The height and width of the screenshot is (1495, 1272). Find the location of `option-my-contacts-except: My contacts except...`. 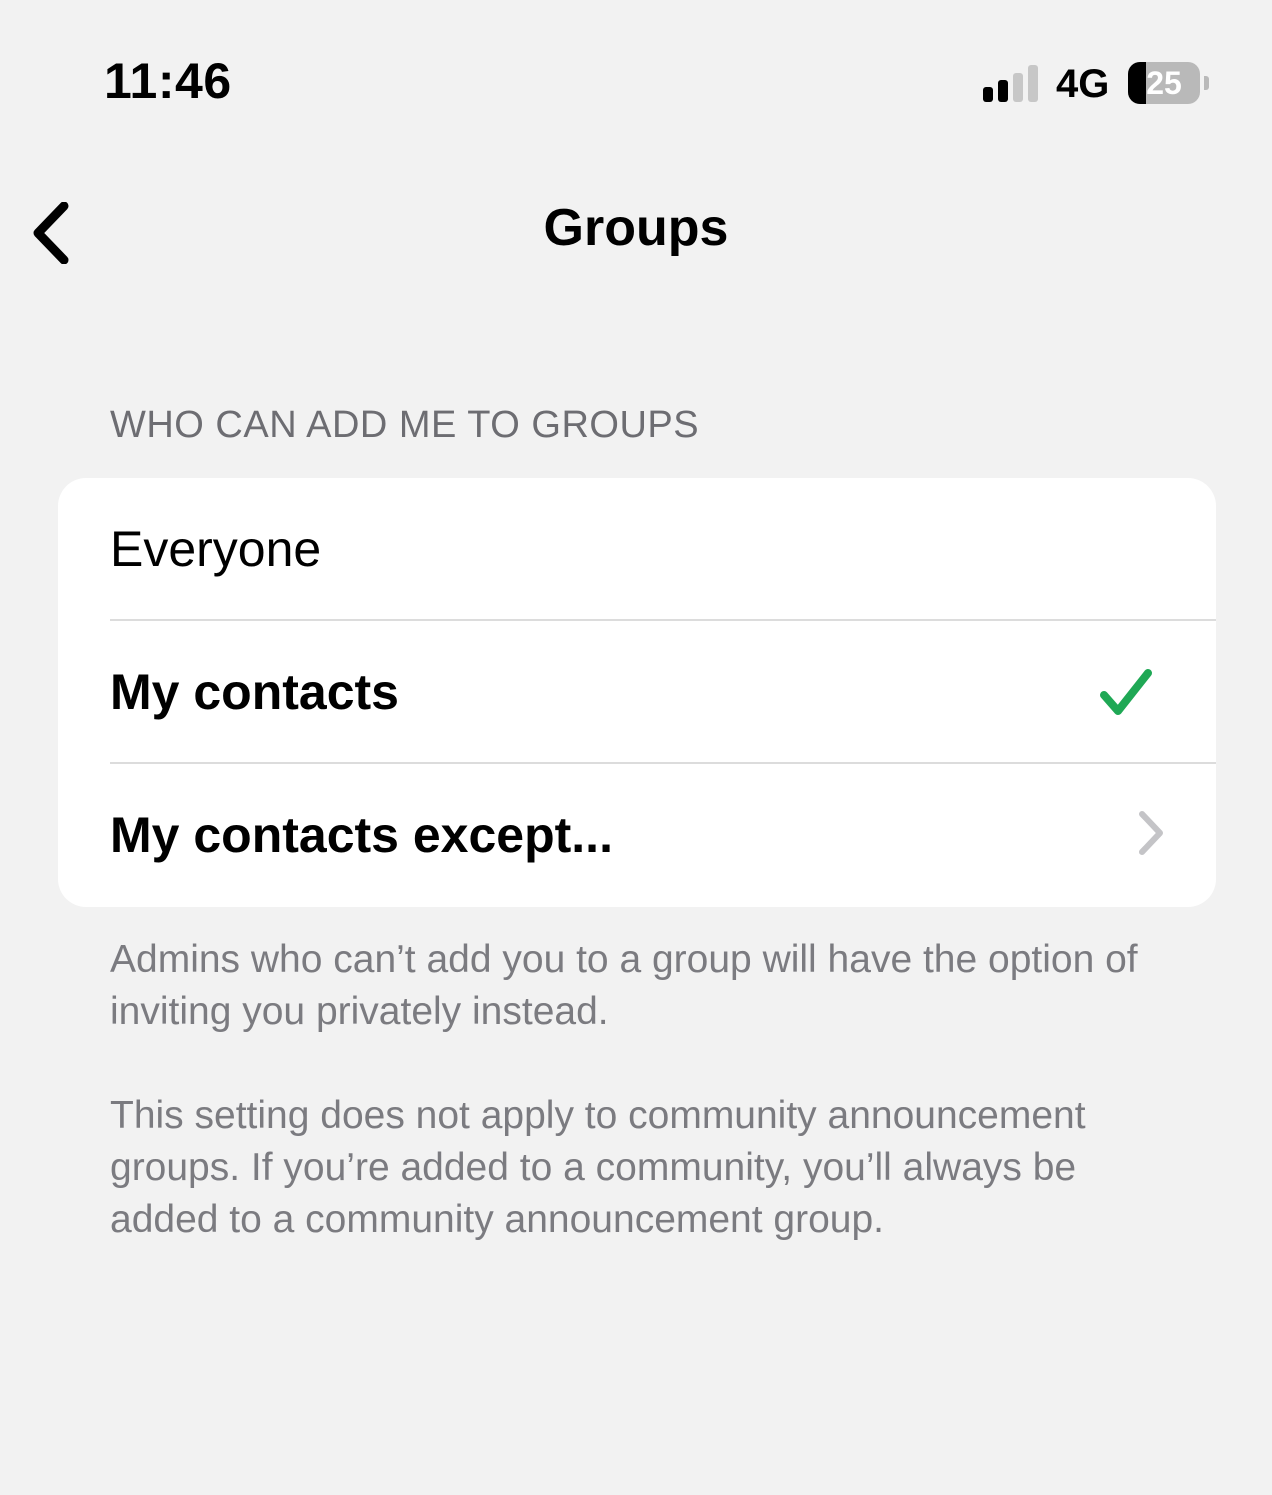

option-my-contacts-except: My contacts except... is located at coordinates (637, 835).